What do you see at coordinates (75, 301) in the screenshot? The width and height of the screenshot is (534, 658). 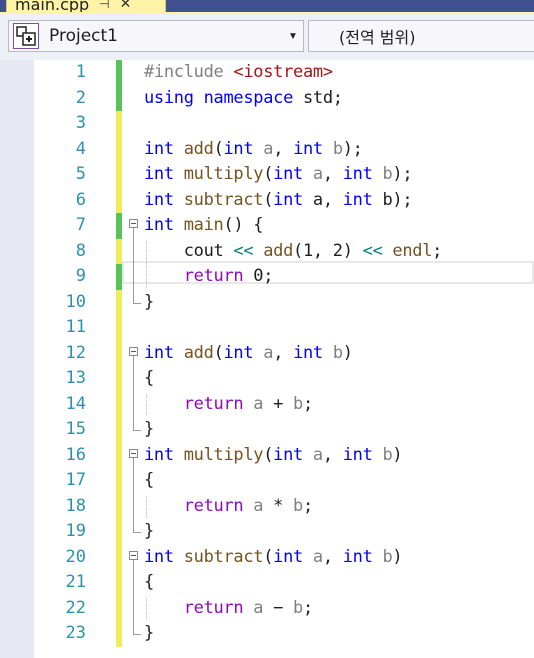 I see `line-number: 10` at bounding box center [75, 301].